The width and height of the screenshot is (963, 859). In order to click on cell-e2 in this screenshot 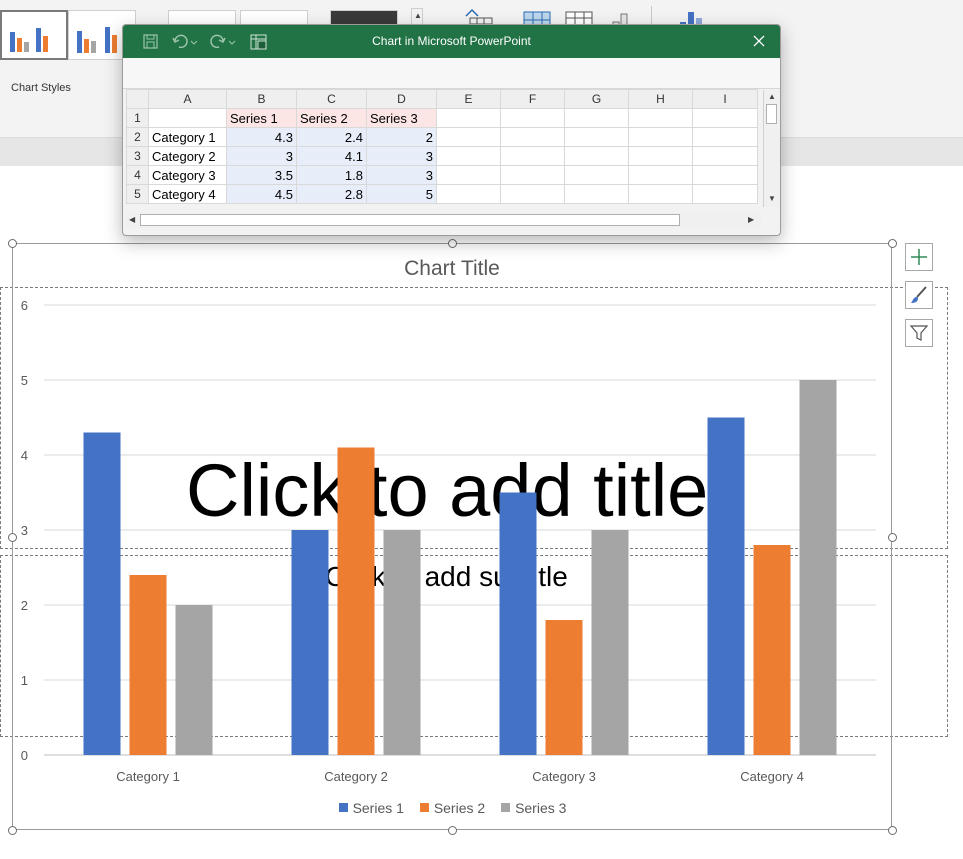, I will do `click(468, 137)`.